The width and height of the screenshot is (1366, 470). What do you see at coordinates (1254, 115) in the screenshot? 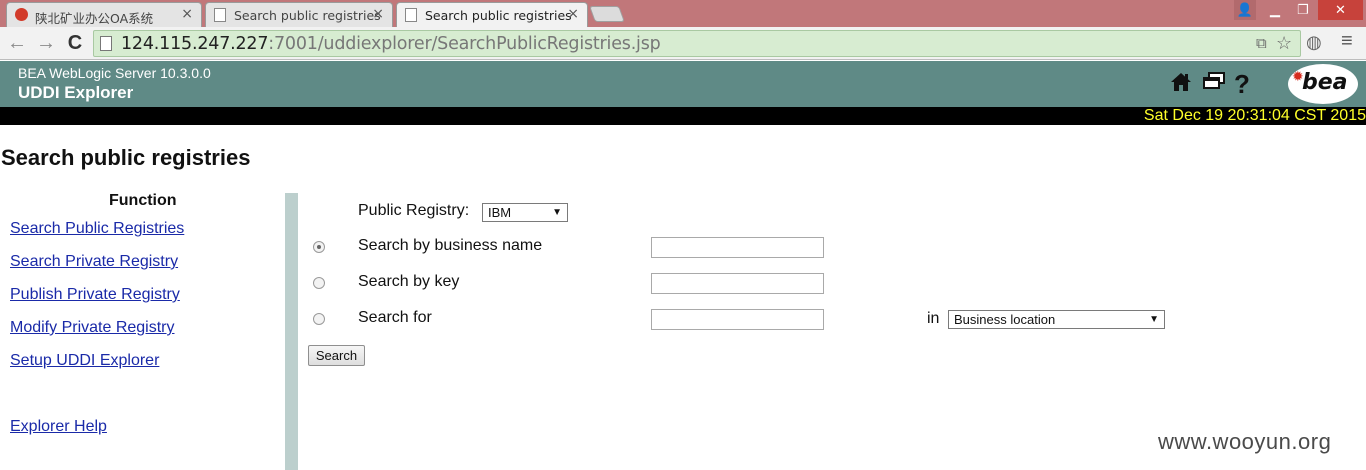
I see `server-datetime: Sat Dec 19 20:31:04 CST 2015` at bounding box center [1254, 115].